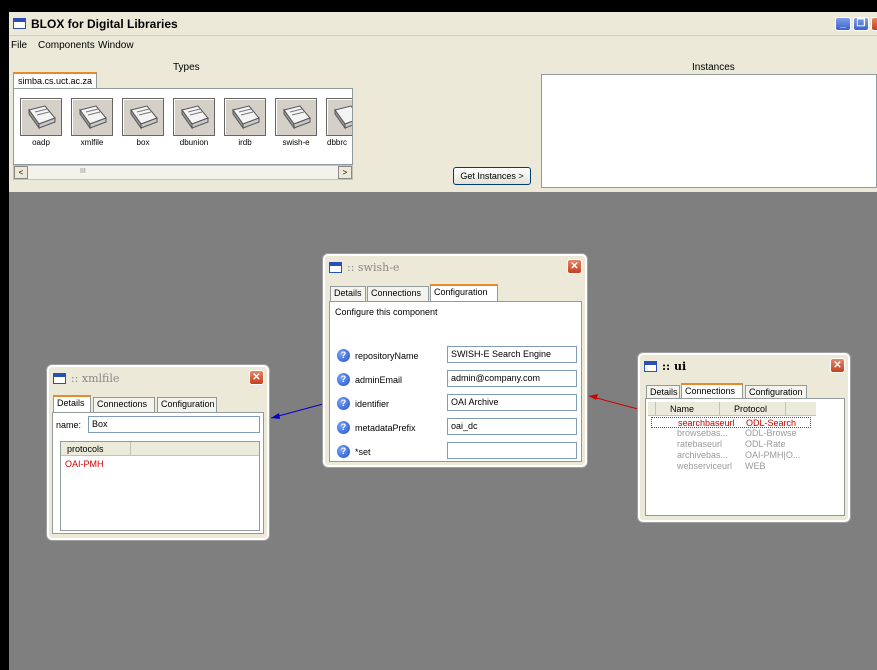 Image resolution: width=877 pixels, height=670 pixels. I want to click on protocols-column-header: protocols, so click(96, 449).